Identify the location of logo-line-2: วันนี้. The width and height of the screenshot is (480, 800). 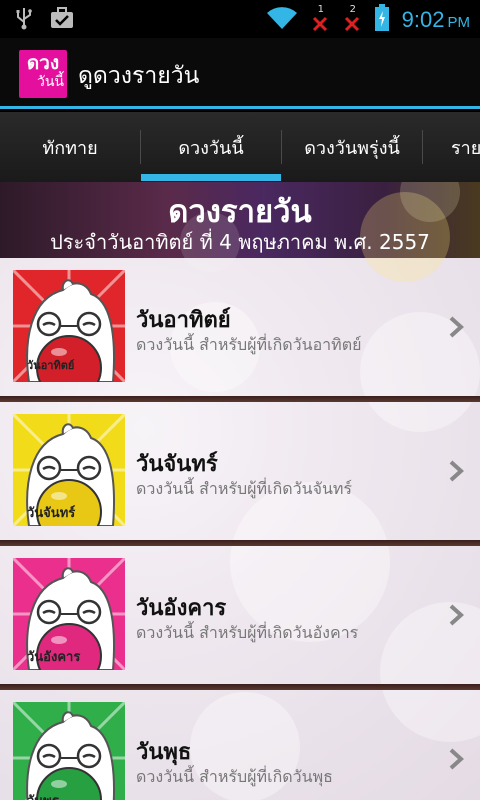
(50, 82).